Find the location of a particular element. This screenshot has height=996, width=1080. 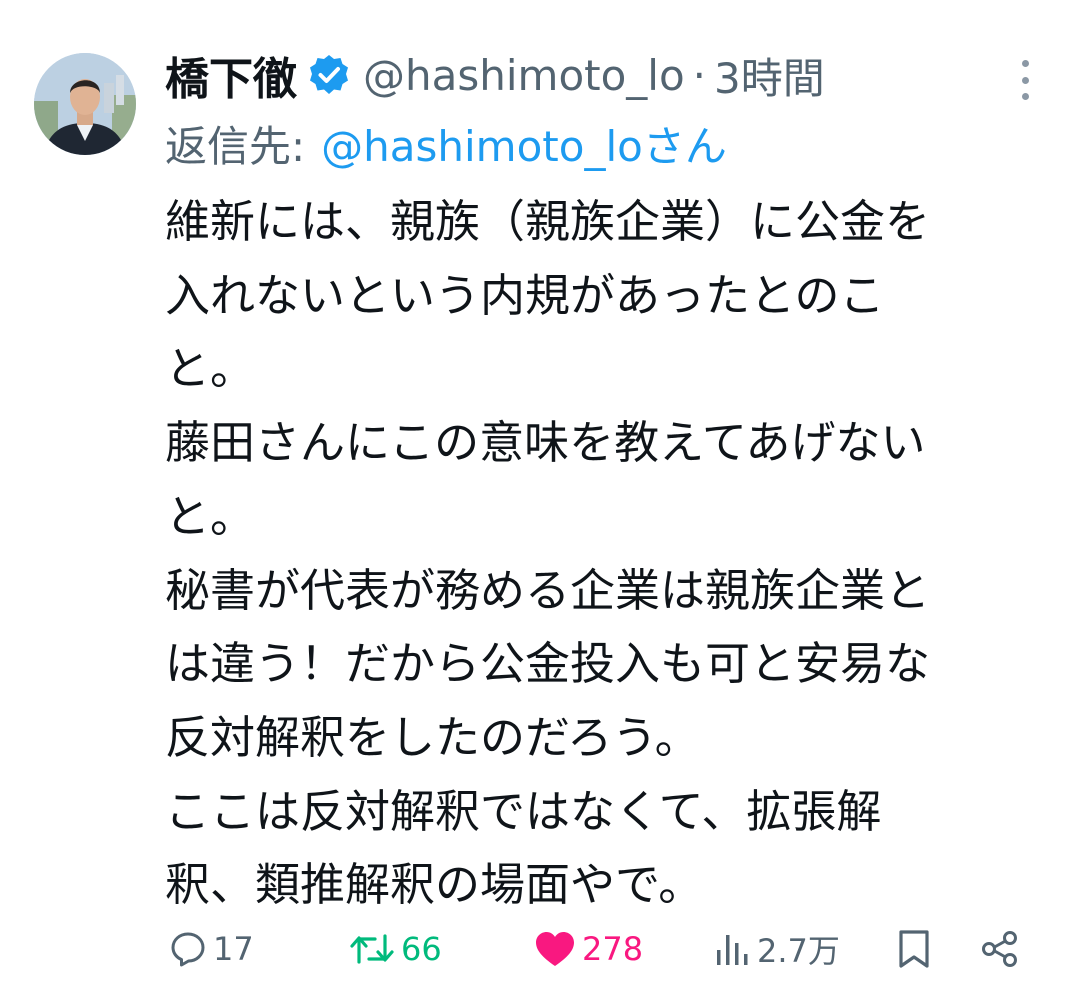

views-count: 2.7万 is located at coordinates (798, 951).